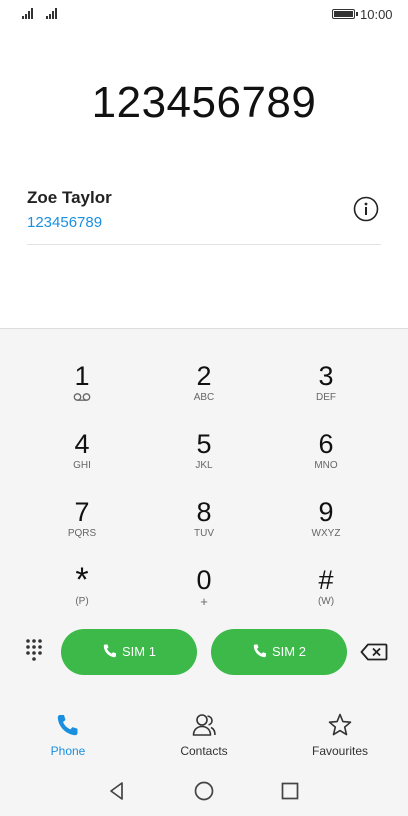  I want to click on tab-contacts-label: Contacts, so click(204, 751).